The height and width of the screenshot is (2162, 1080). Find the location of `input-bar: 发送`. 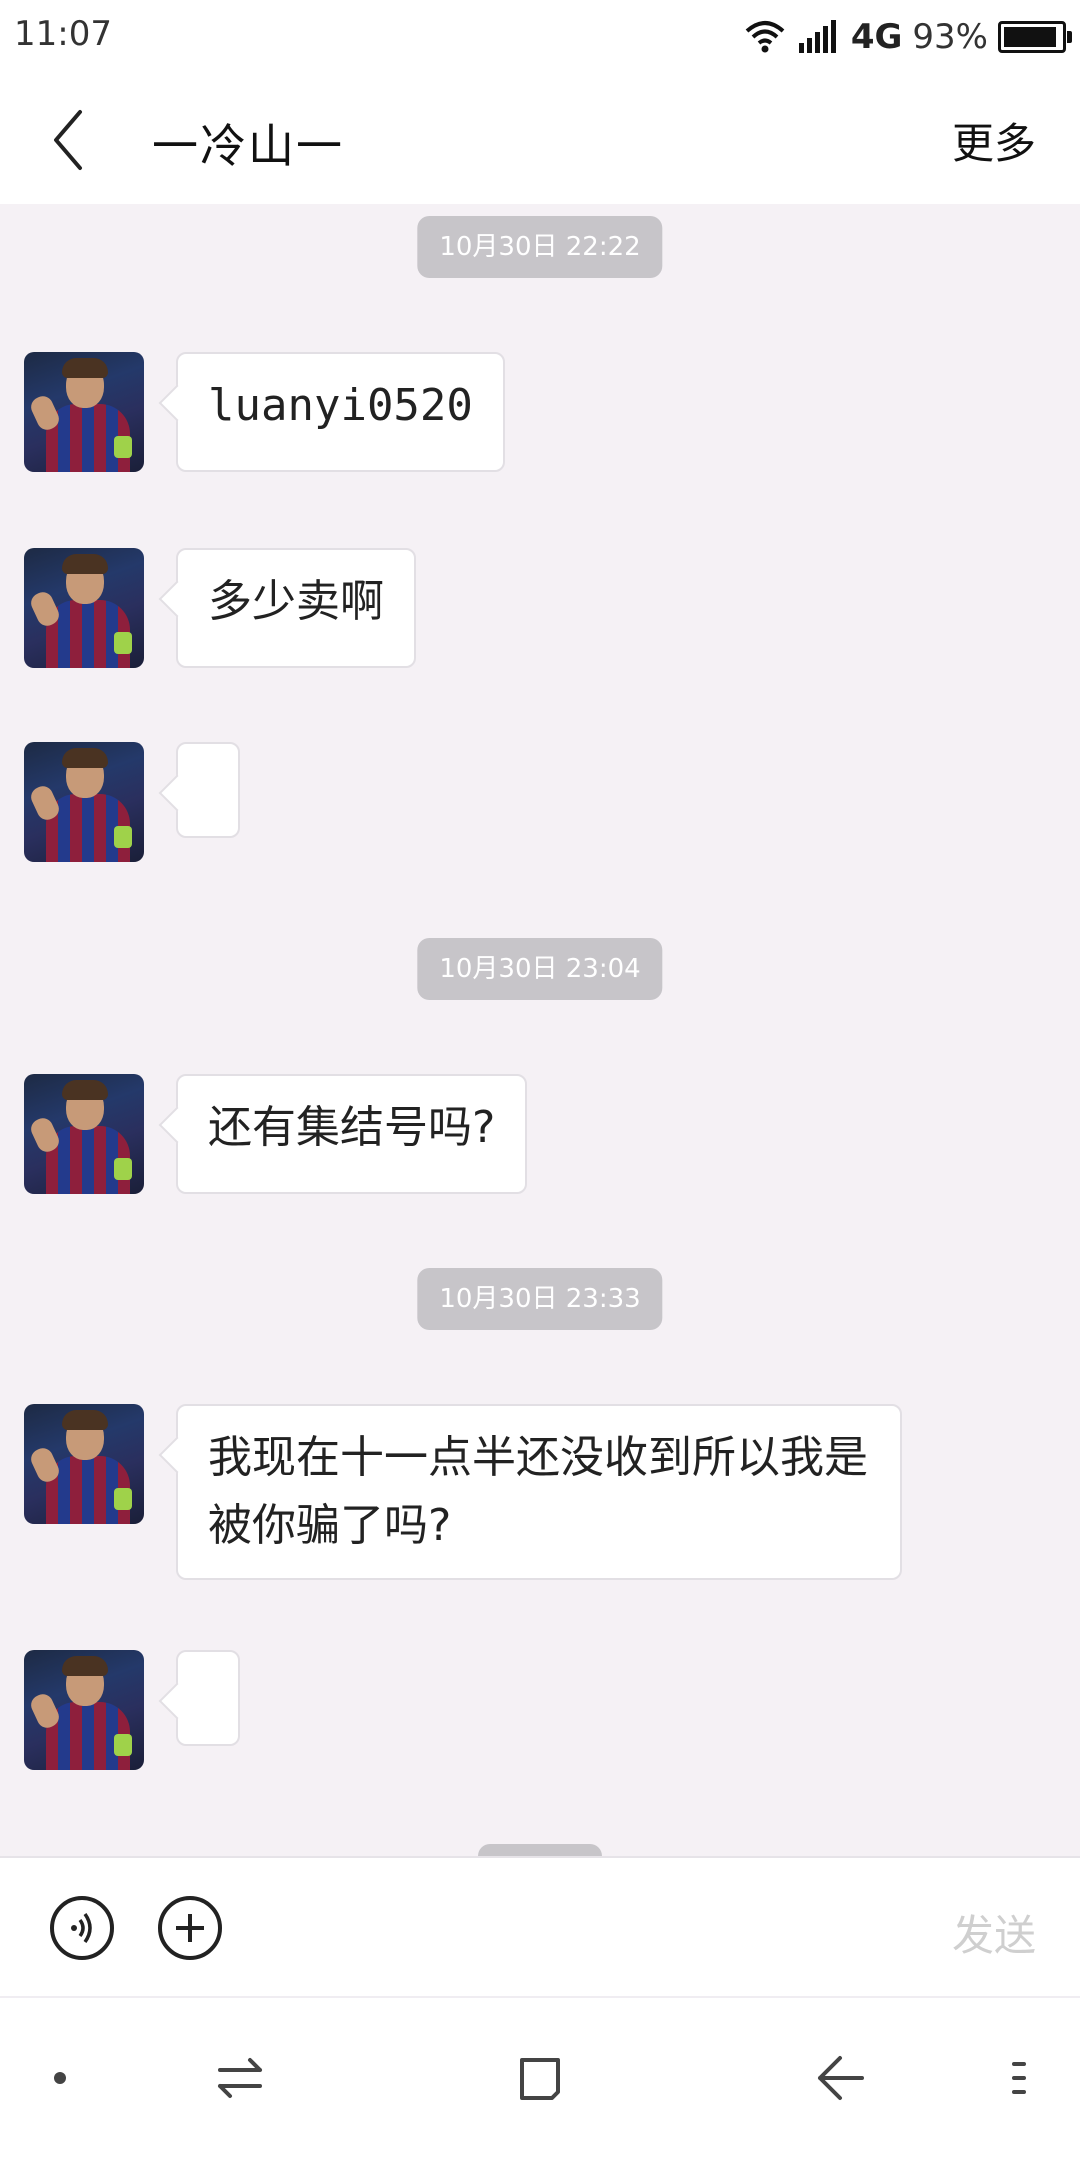

input-bar: 发送 is located at coordinates (540, 1927).